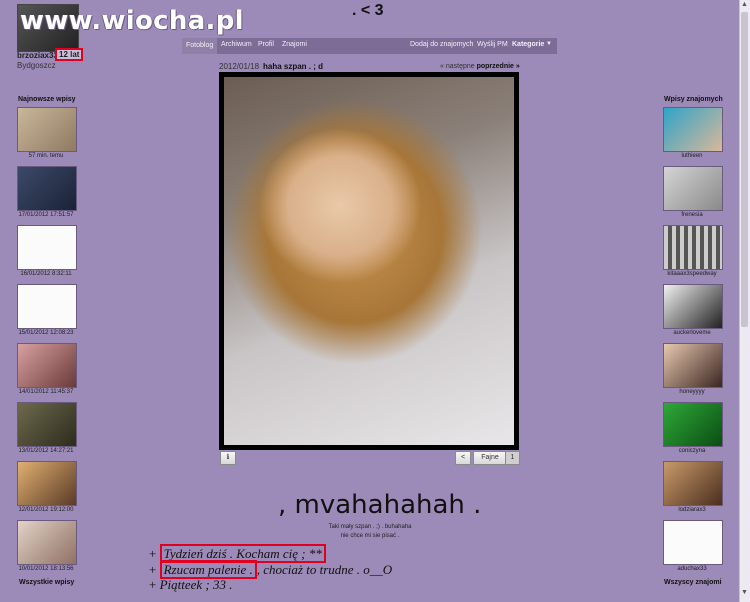 This screenshot has width=750, height=602. Describe the element at coordinates (693, 582) in the screenshot. I see `all-friends-link: Wszyscy znajomi` at that location.